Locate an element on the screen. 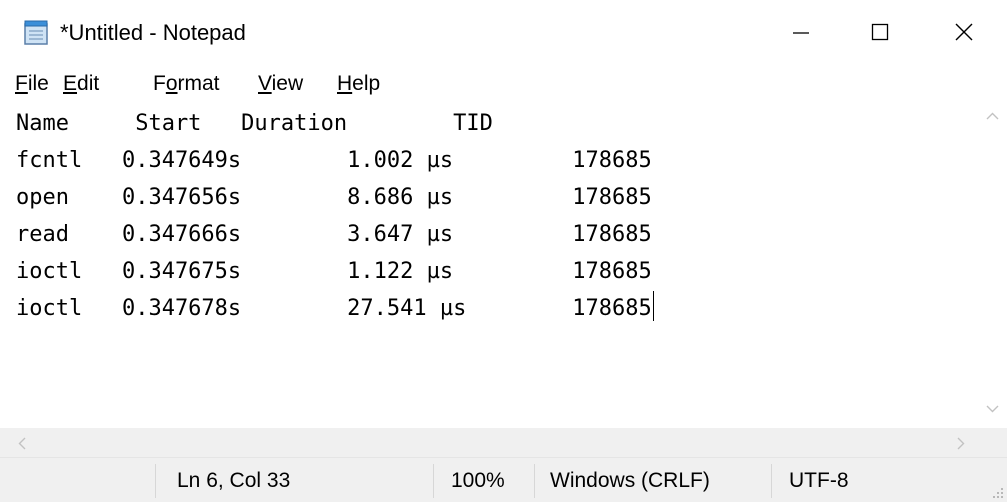  menu-format: Format is located at coordinates (186, 84).